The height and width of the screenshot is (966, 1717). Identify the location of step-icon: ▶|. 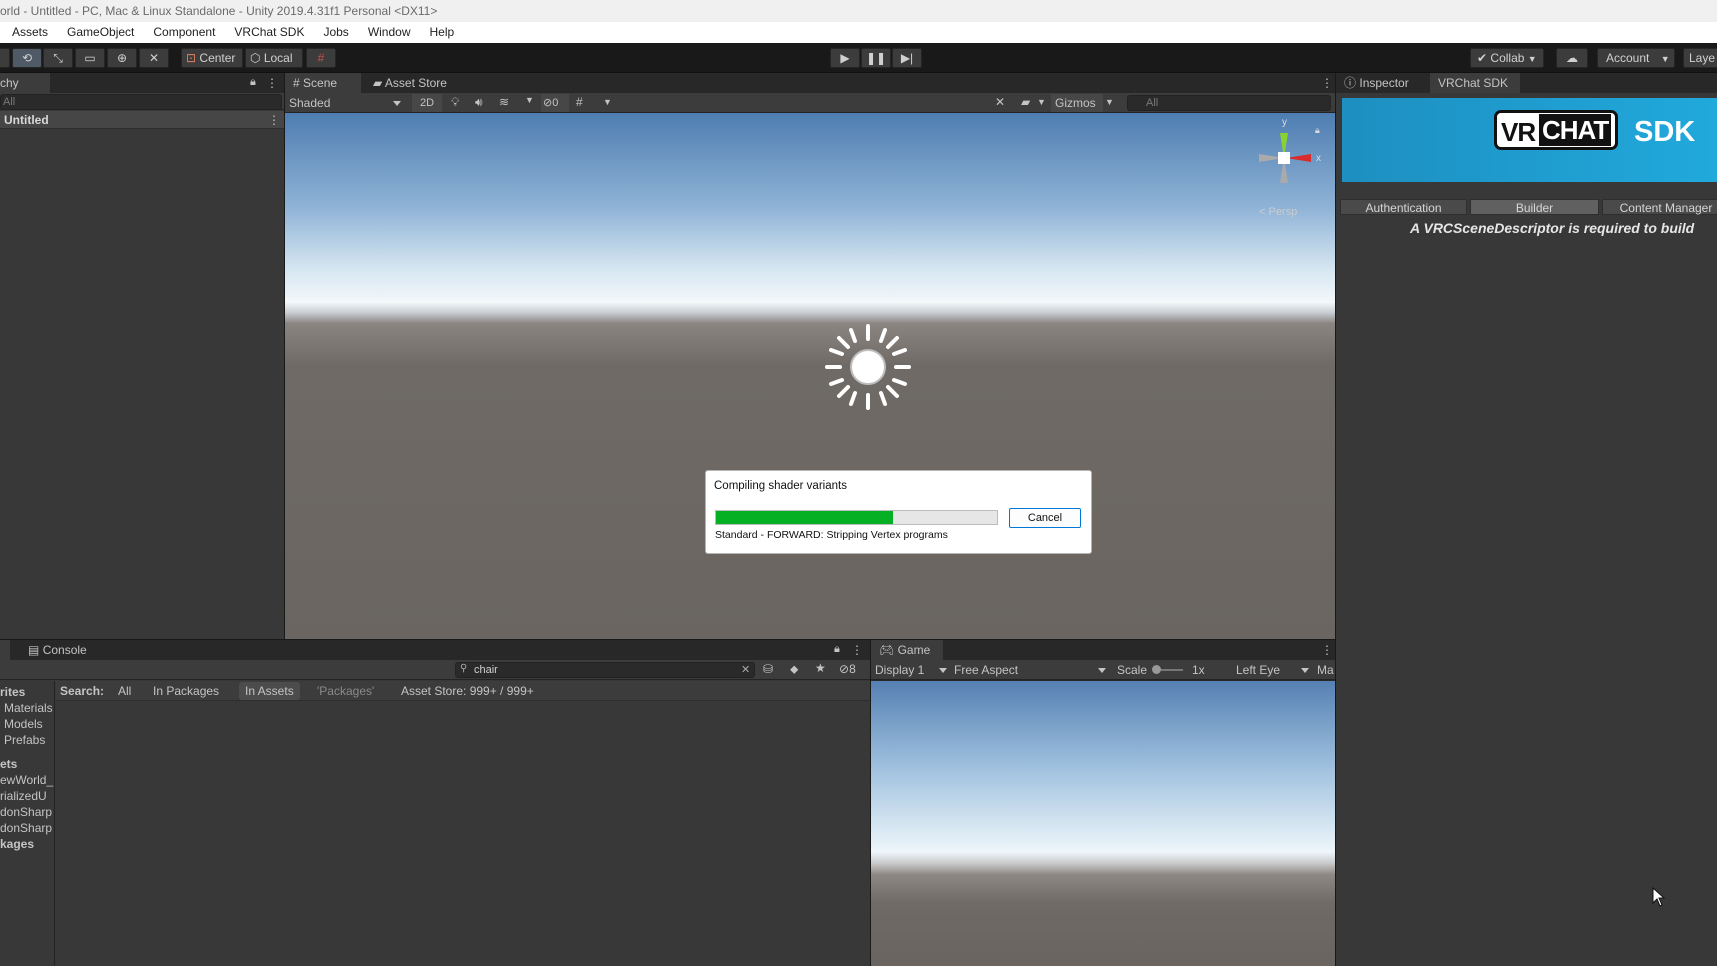
(907, 58).